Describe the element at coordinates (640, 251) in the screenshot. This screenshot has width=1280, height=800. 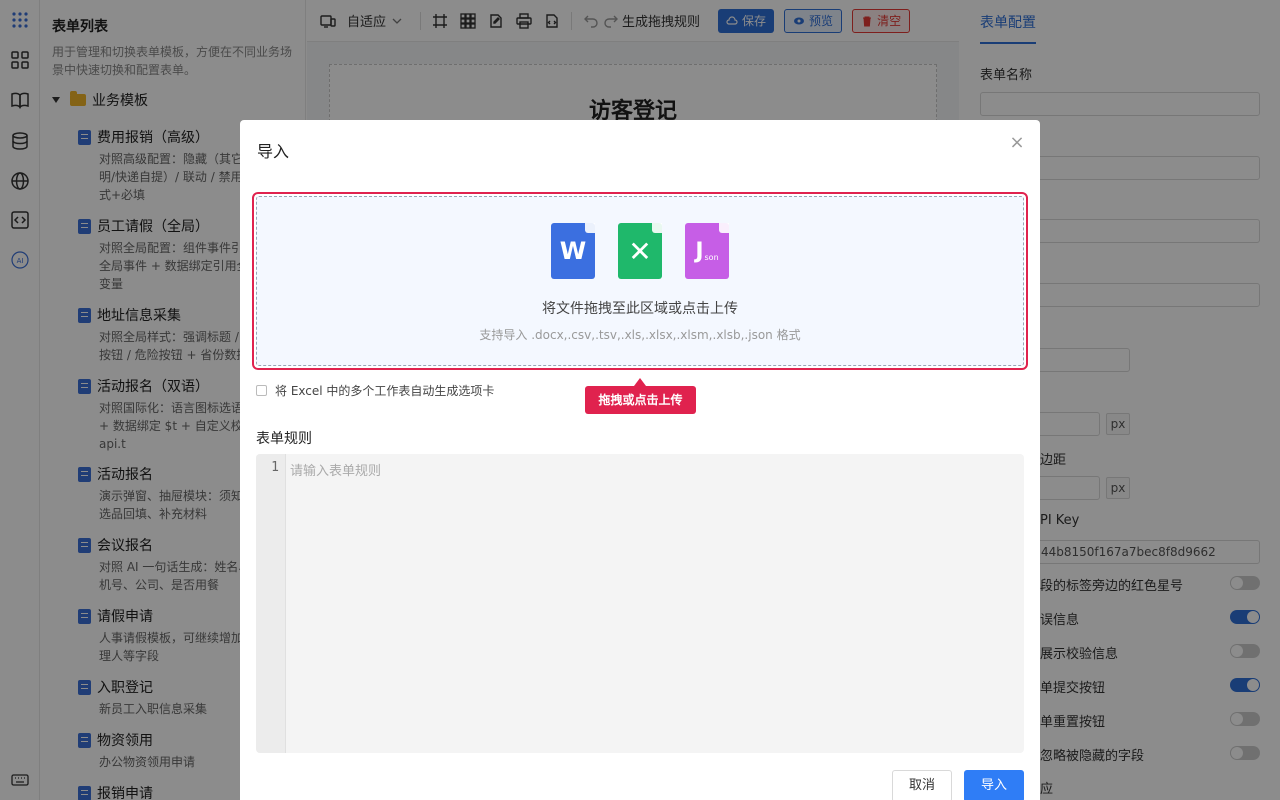
I see `excel-file-icon: ✕` at that location.